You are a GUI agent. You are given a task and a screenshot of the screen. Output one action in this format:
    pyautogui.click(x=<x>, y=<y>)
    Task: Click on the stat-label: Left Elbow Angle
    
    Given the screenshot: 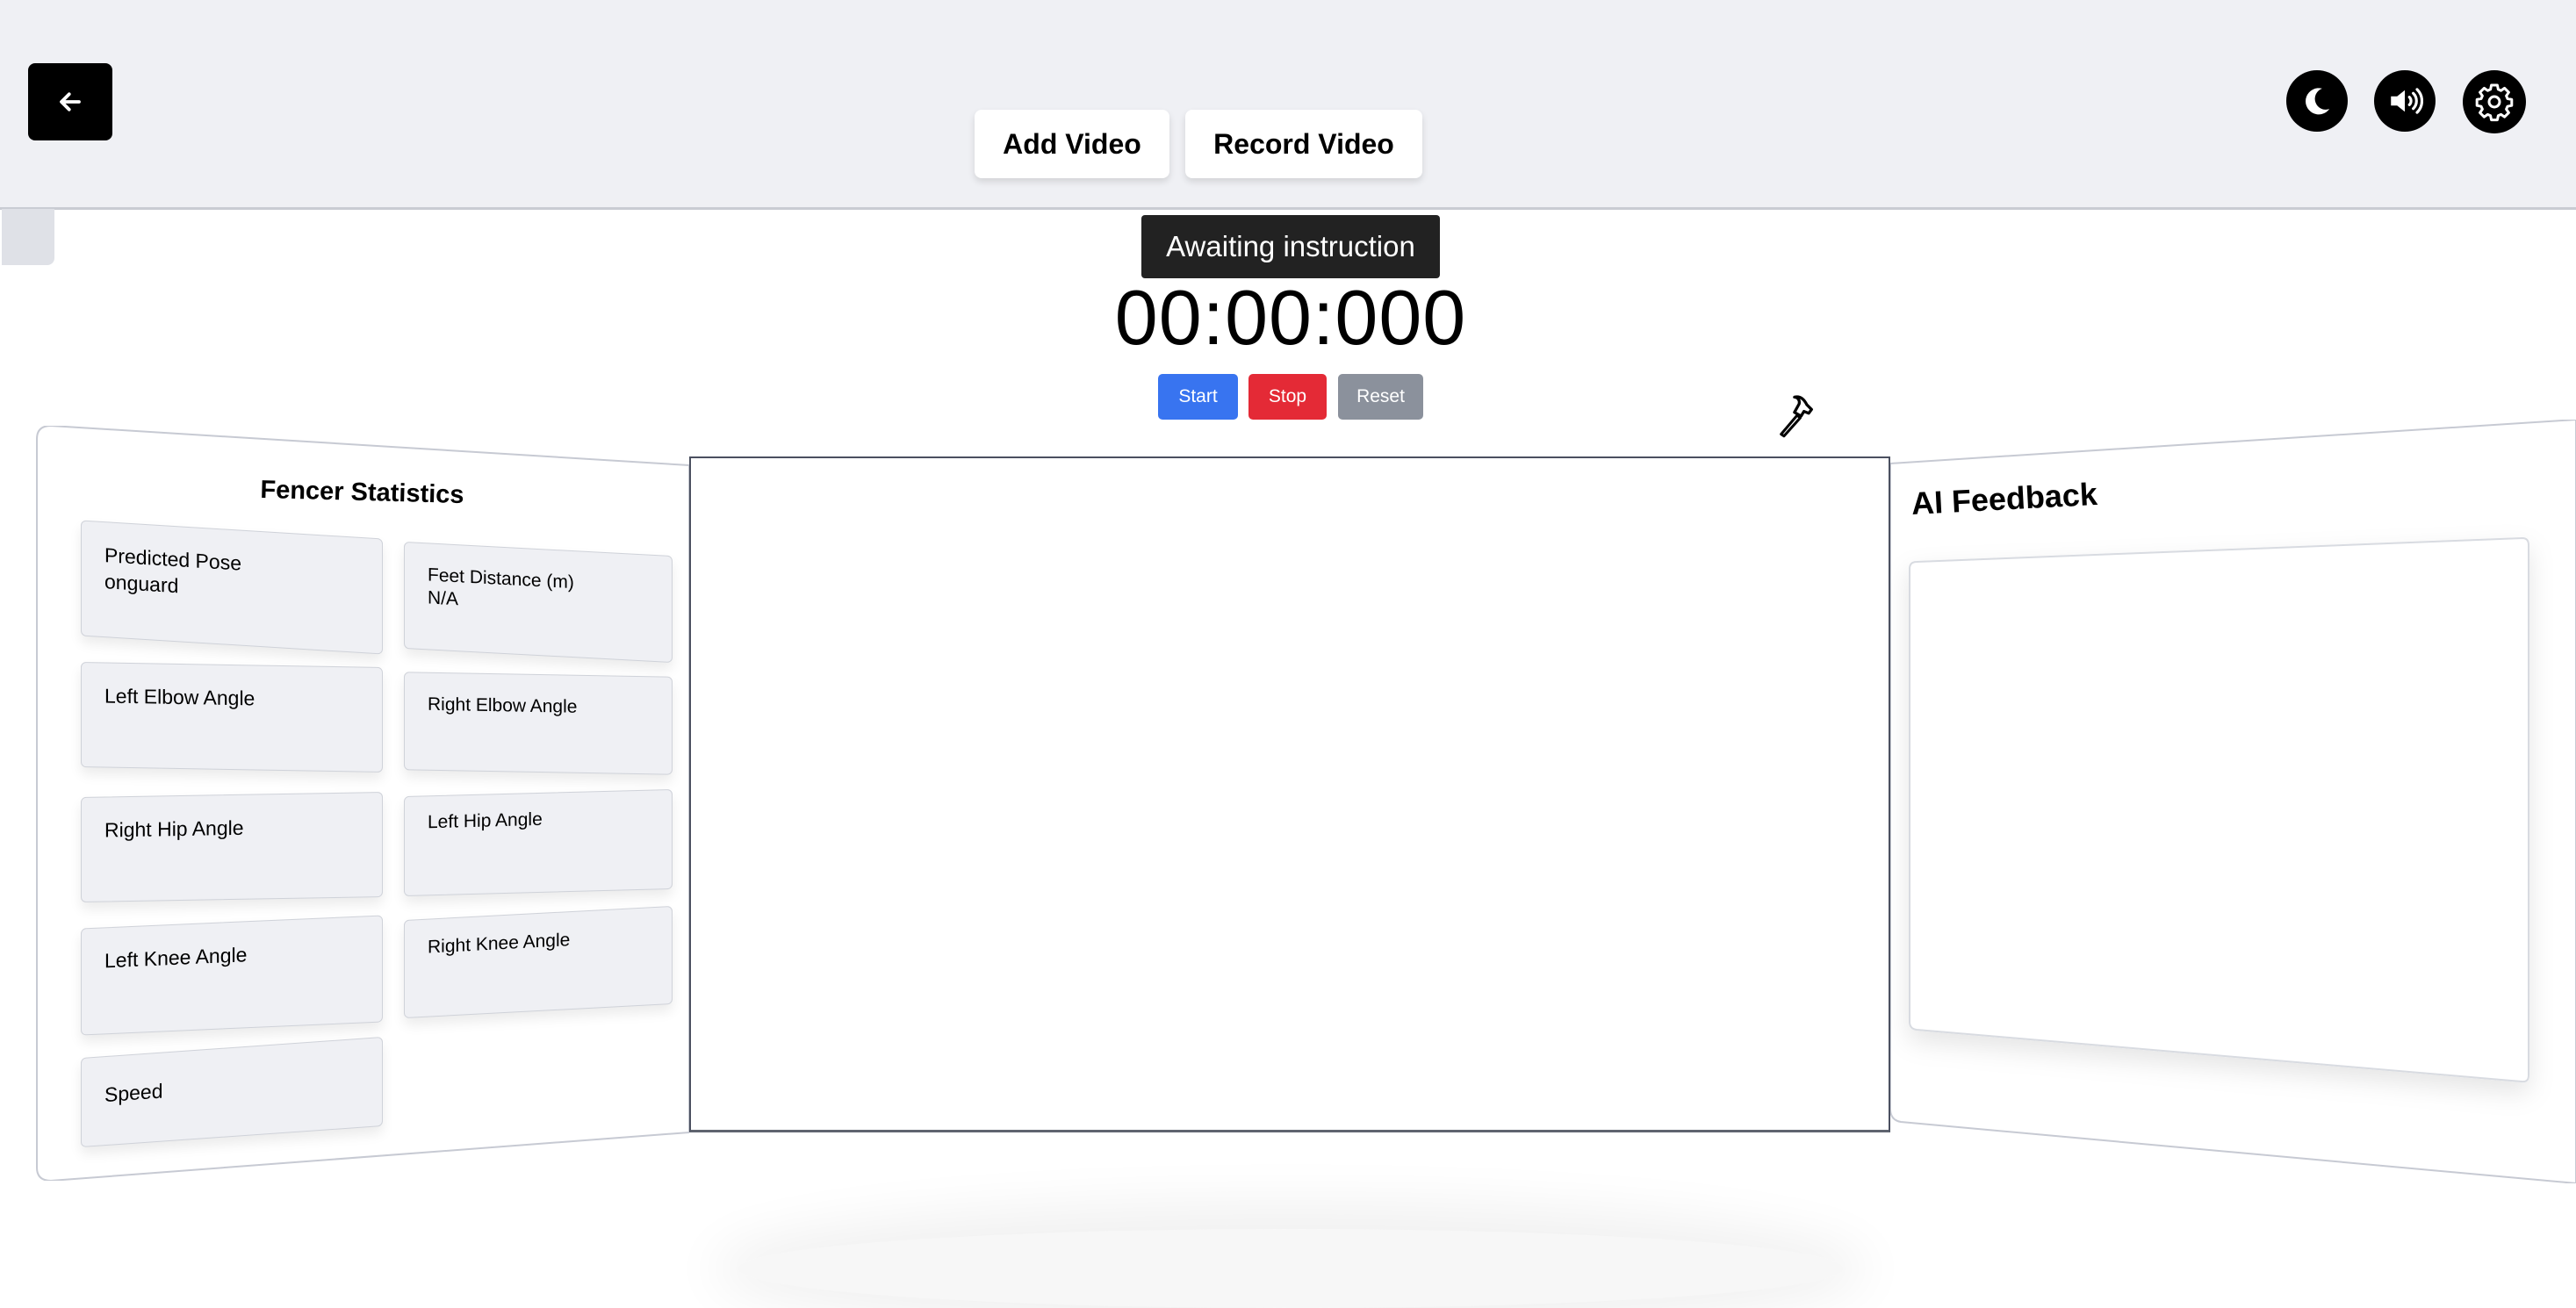 What is the action you would take?
    pyautogui.click(x=179, y=697)
    